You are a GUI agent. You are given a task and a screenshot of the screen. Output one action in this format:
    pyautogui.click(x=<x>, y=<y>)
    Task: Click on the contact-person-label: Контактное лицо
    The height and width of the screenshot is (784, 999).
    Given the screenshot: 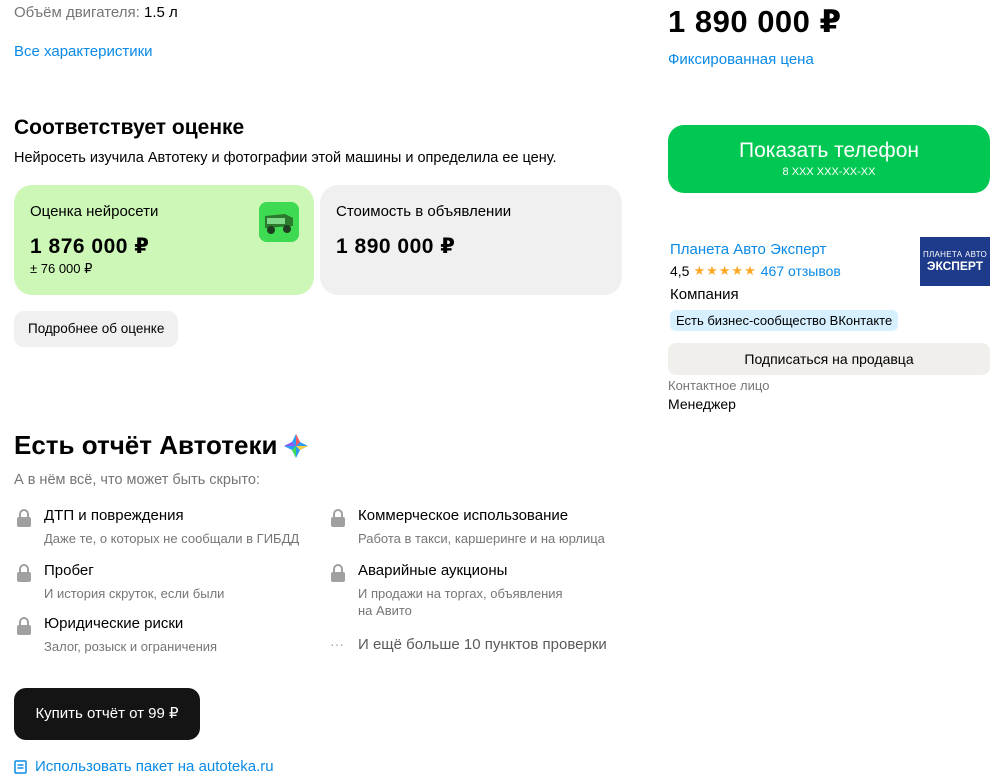 What is the action you would take?
    pyautogui.click(x=719, y=385)
    